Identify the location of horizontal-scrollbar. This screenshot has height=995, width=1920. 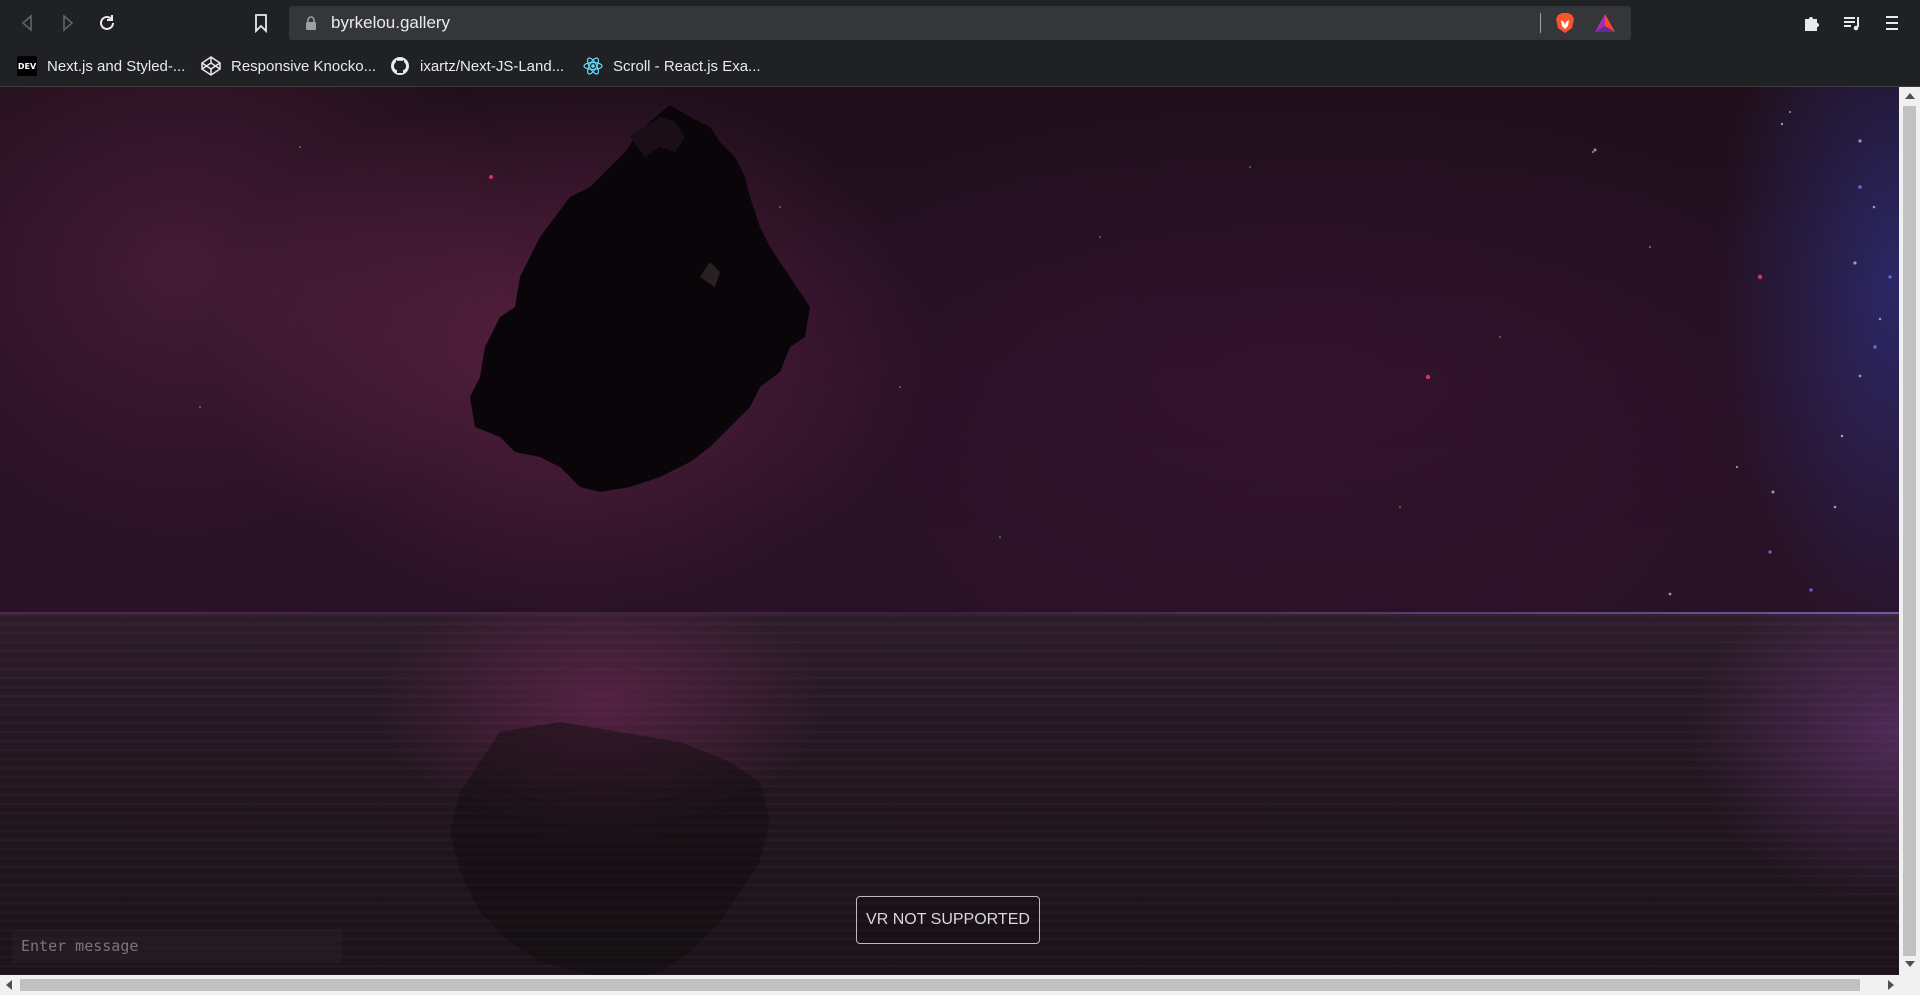
(960, 985).